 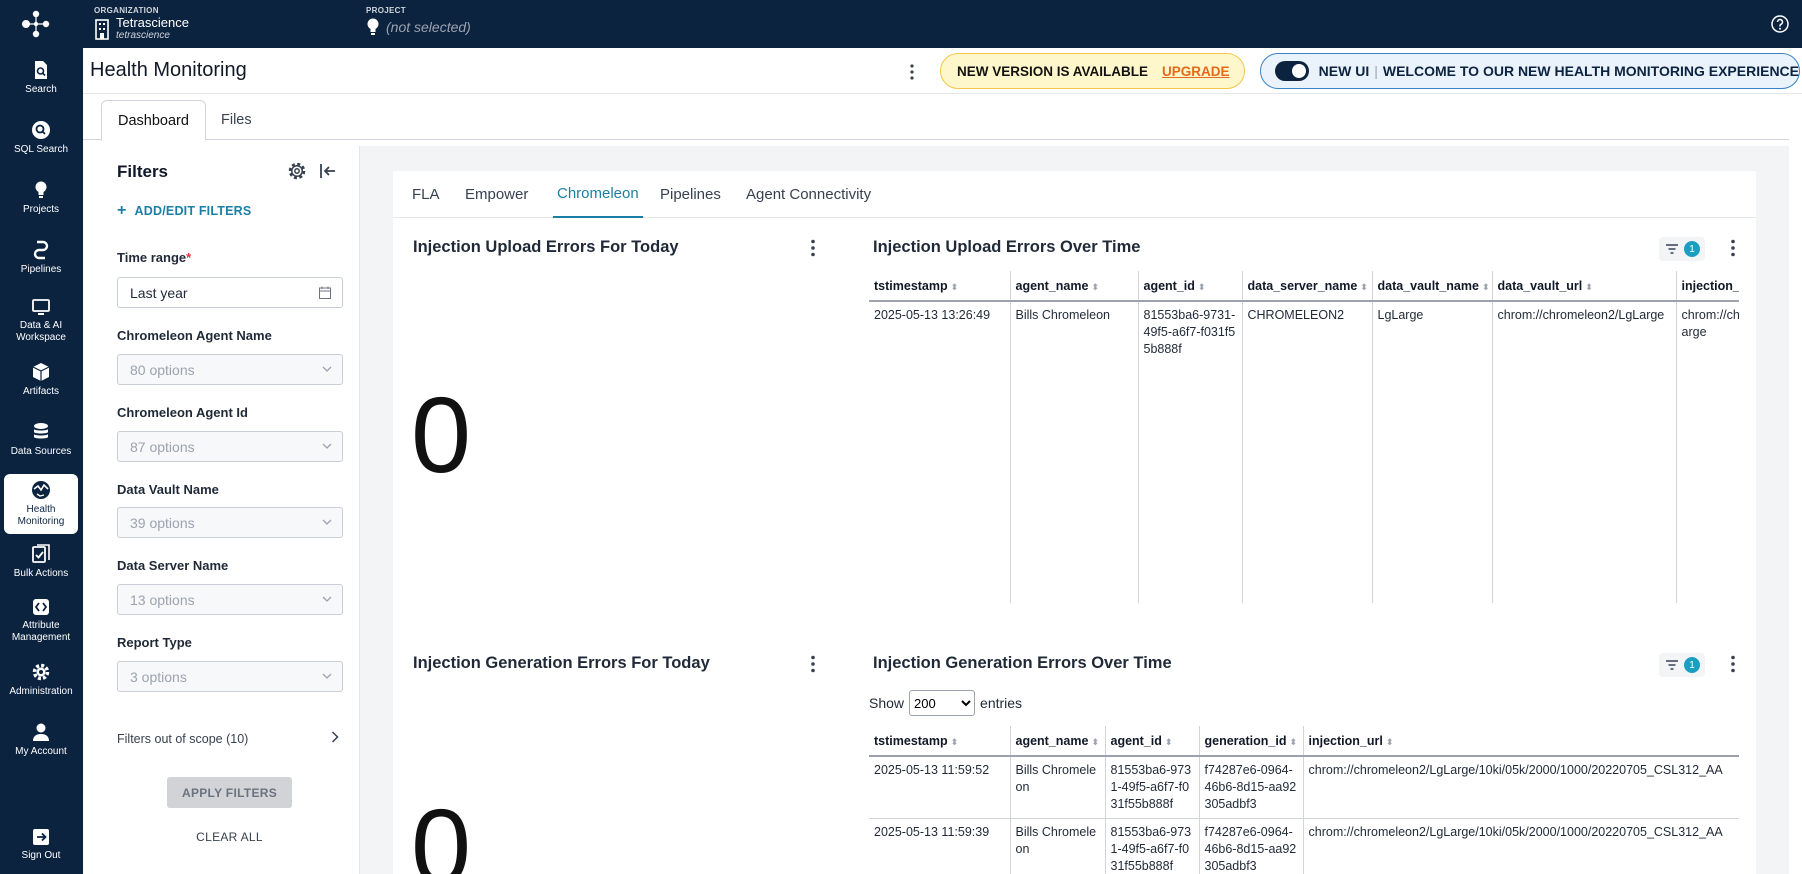 What do you see at coordinates (942, 703) in the screenshot?
I see `entries-select: 200` at bounding box center [942, 703].